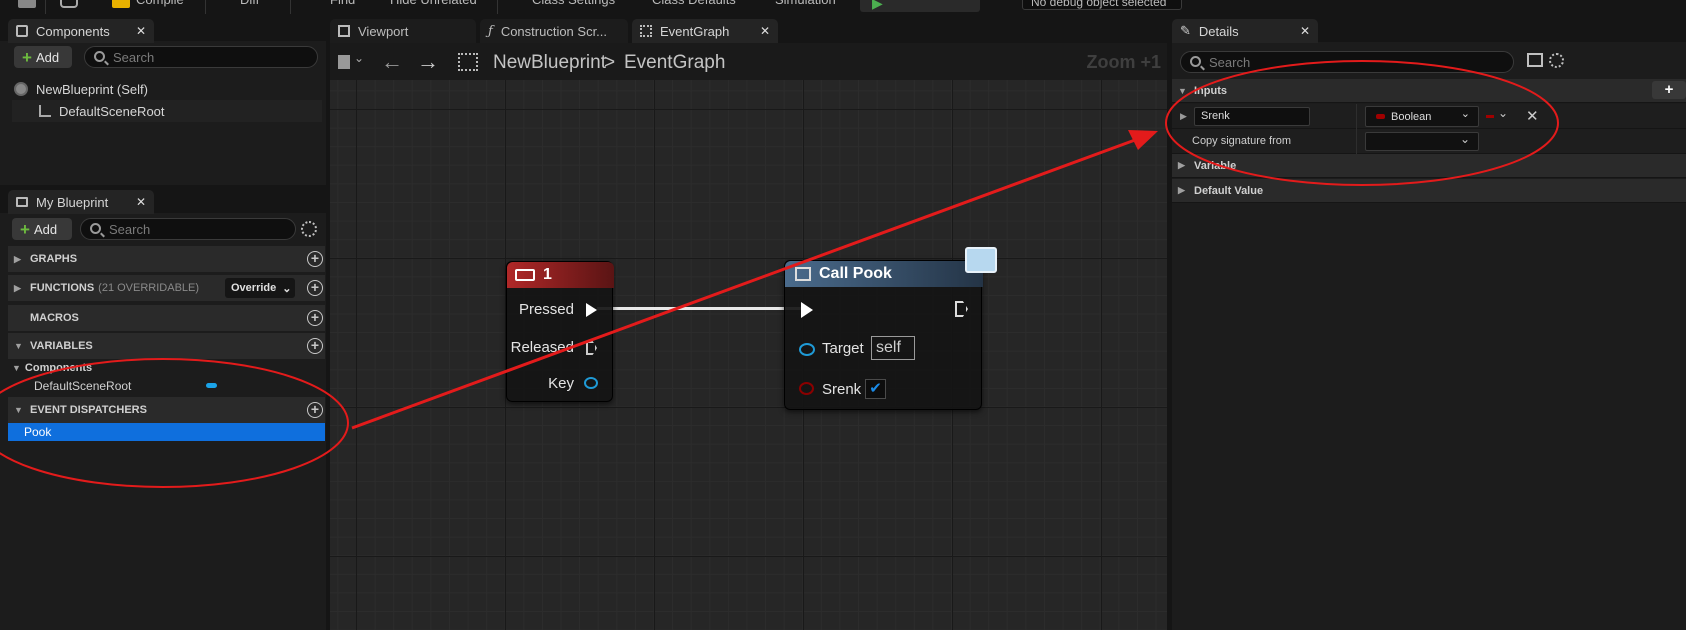 The height and width of the screenshot is (630, 1686). I want to click on debug-object-select: No debug object selected, so click(1102, 5).